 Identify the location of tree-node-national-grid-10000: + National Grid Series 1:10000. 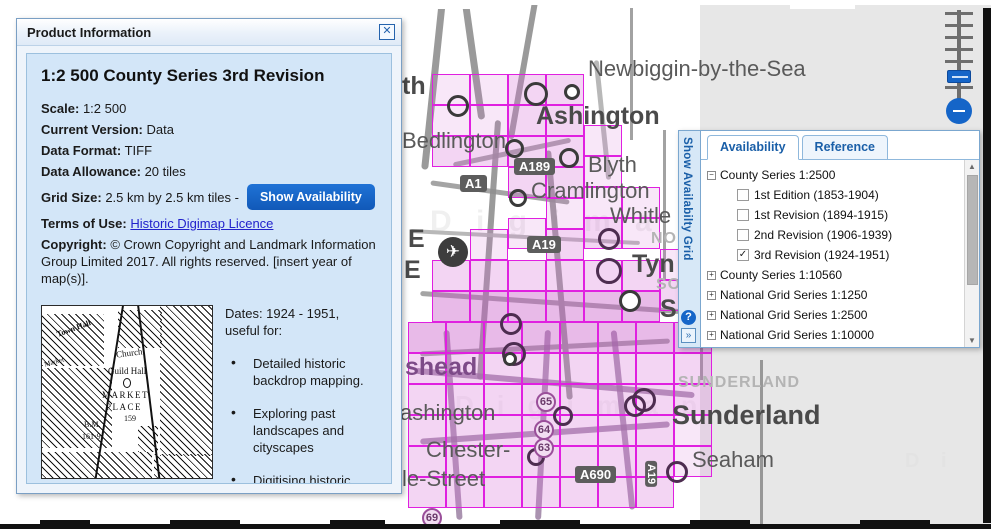
(834, 335).